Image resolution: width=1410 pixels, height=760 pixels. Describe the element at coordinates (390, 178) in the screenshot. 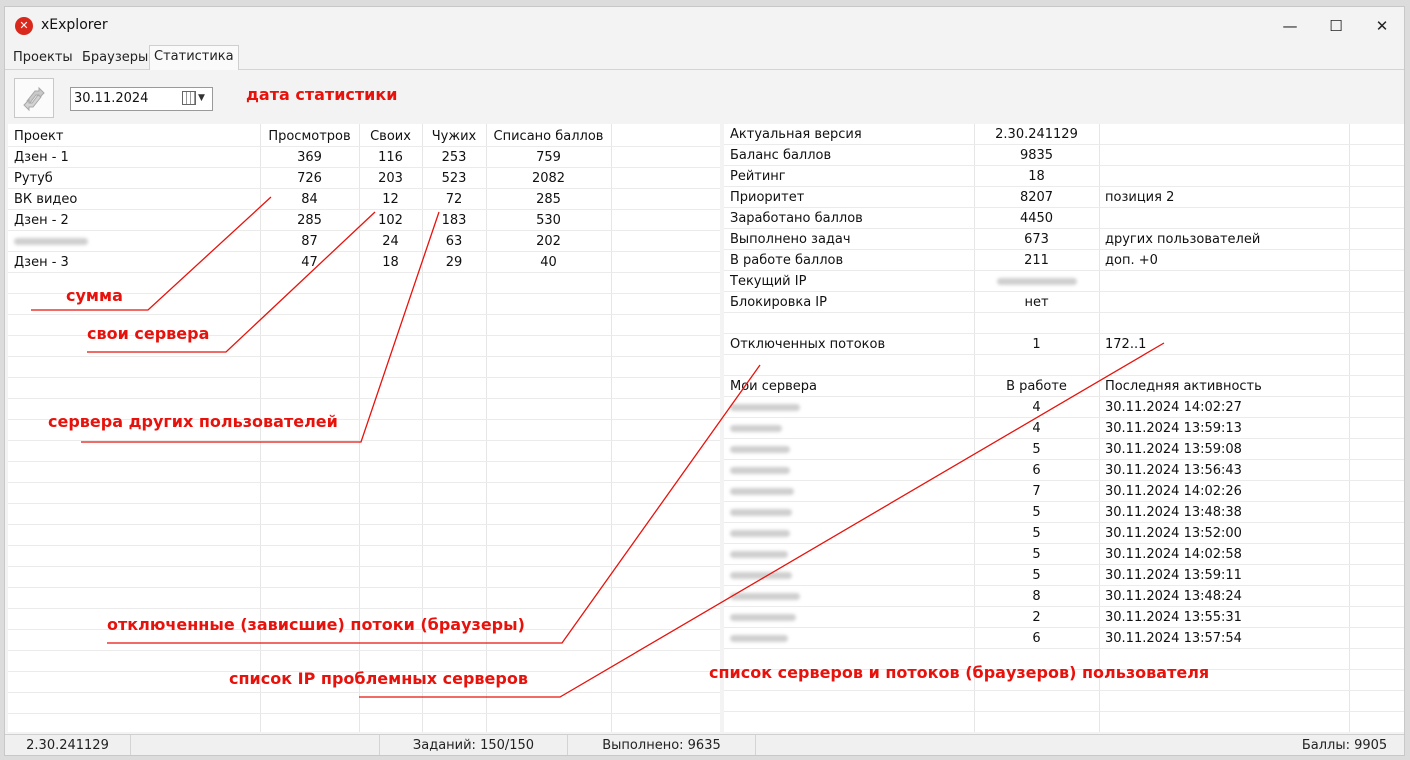

I see `own-value: 203` at that location.